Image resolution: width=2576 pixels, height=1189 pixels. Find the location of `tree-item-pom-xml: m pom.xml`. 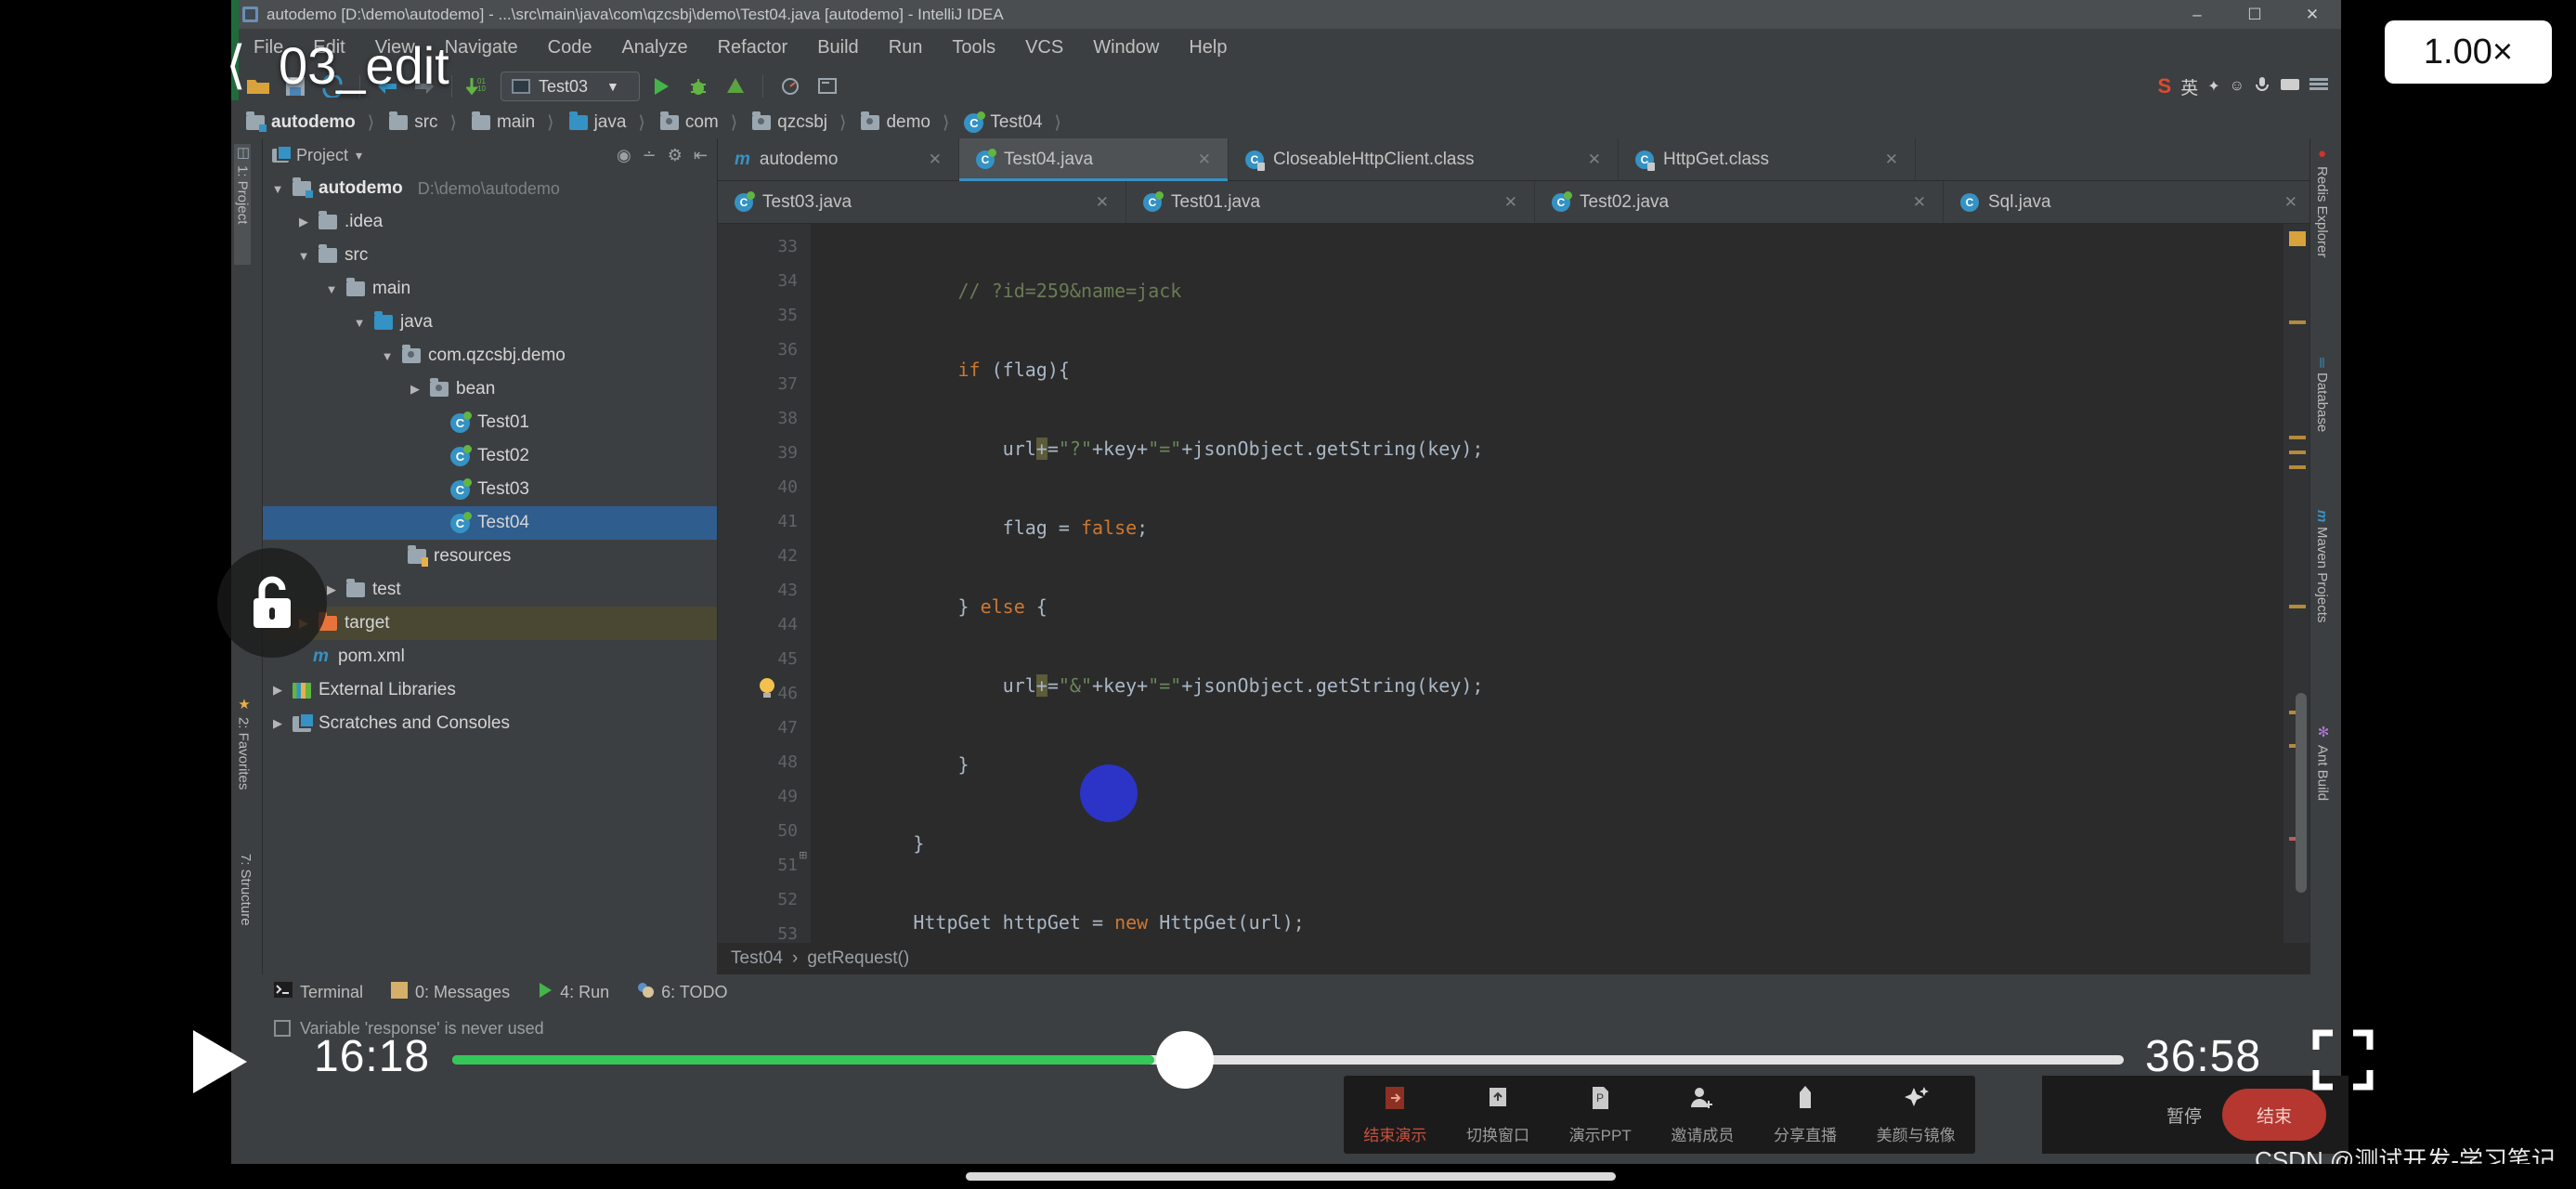

tree-item-pom-xml: m pom.xml is located at coordinates (490, 656).